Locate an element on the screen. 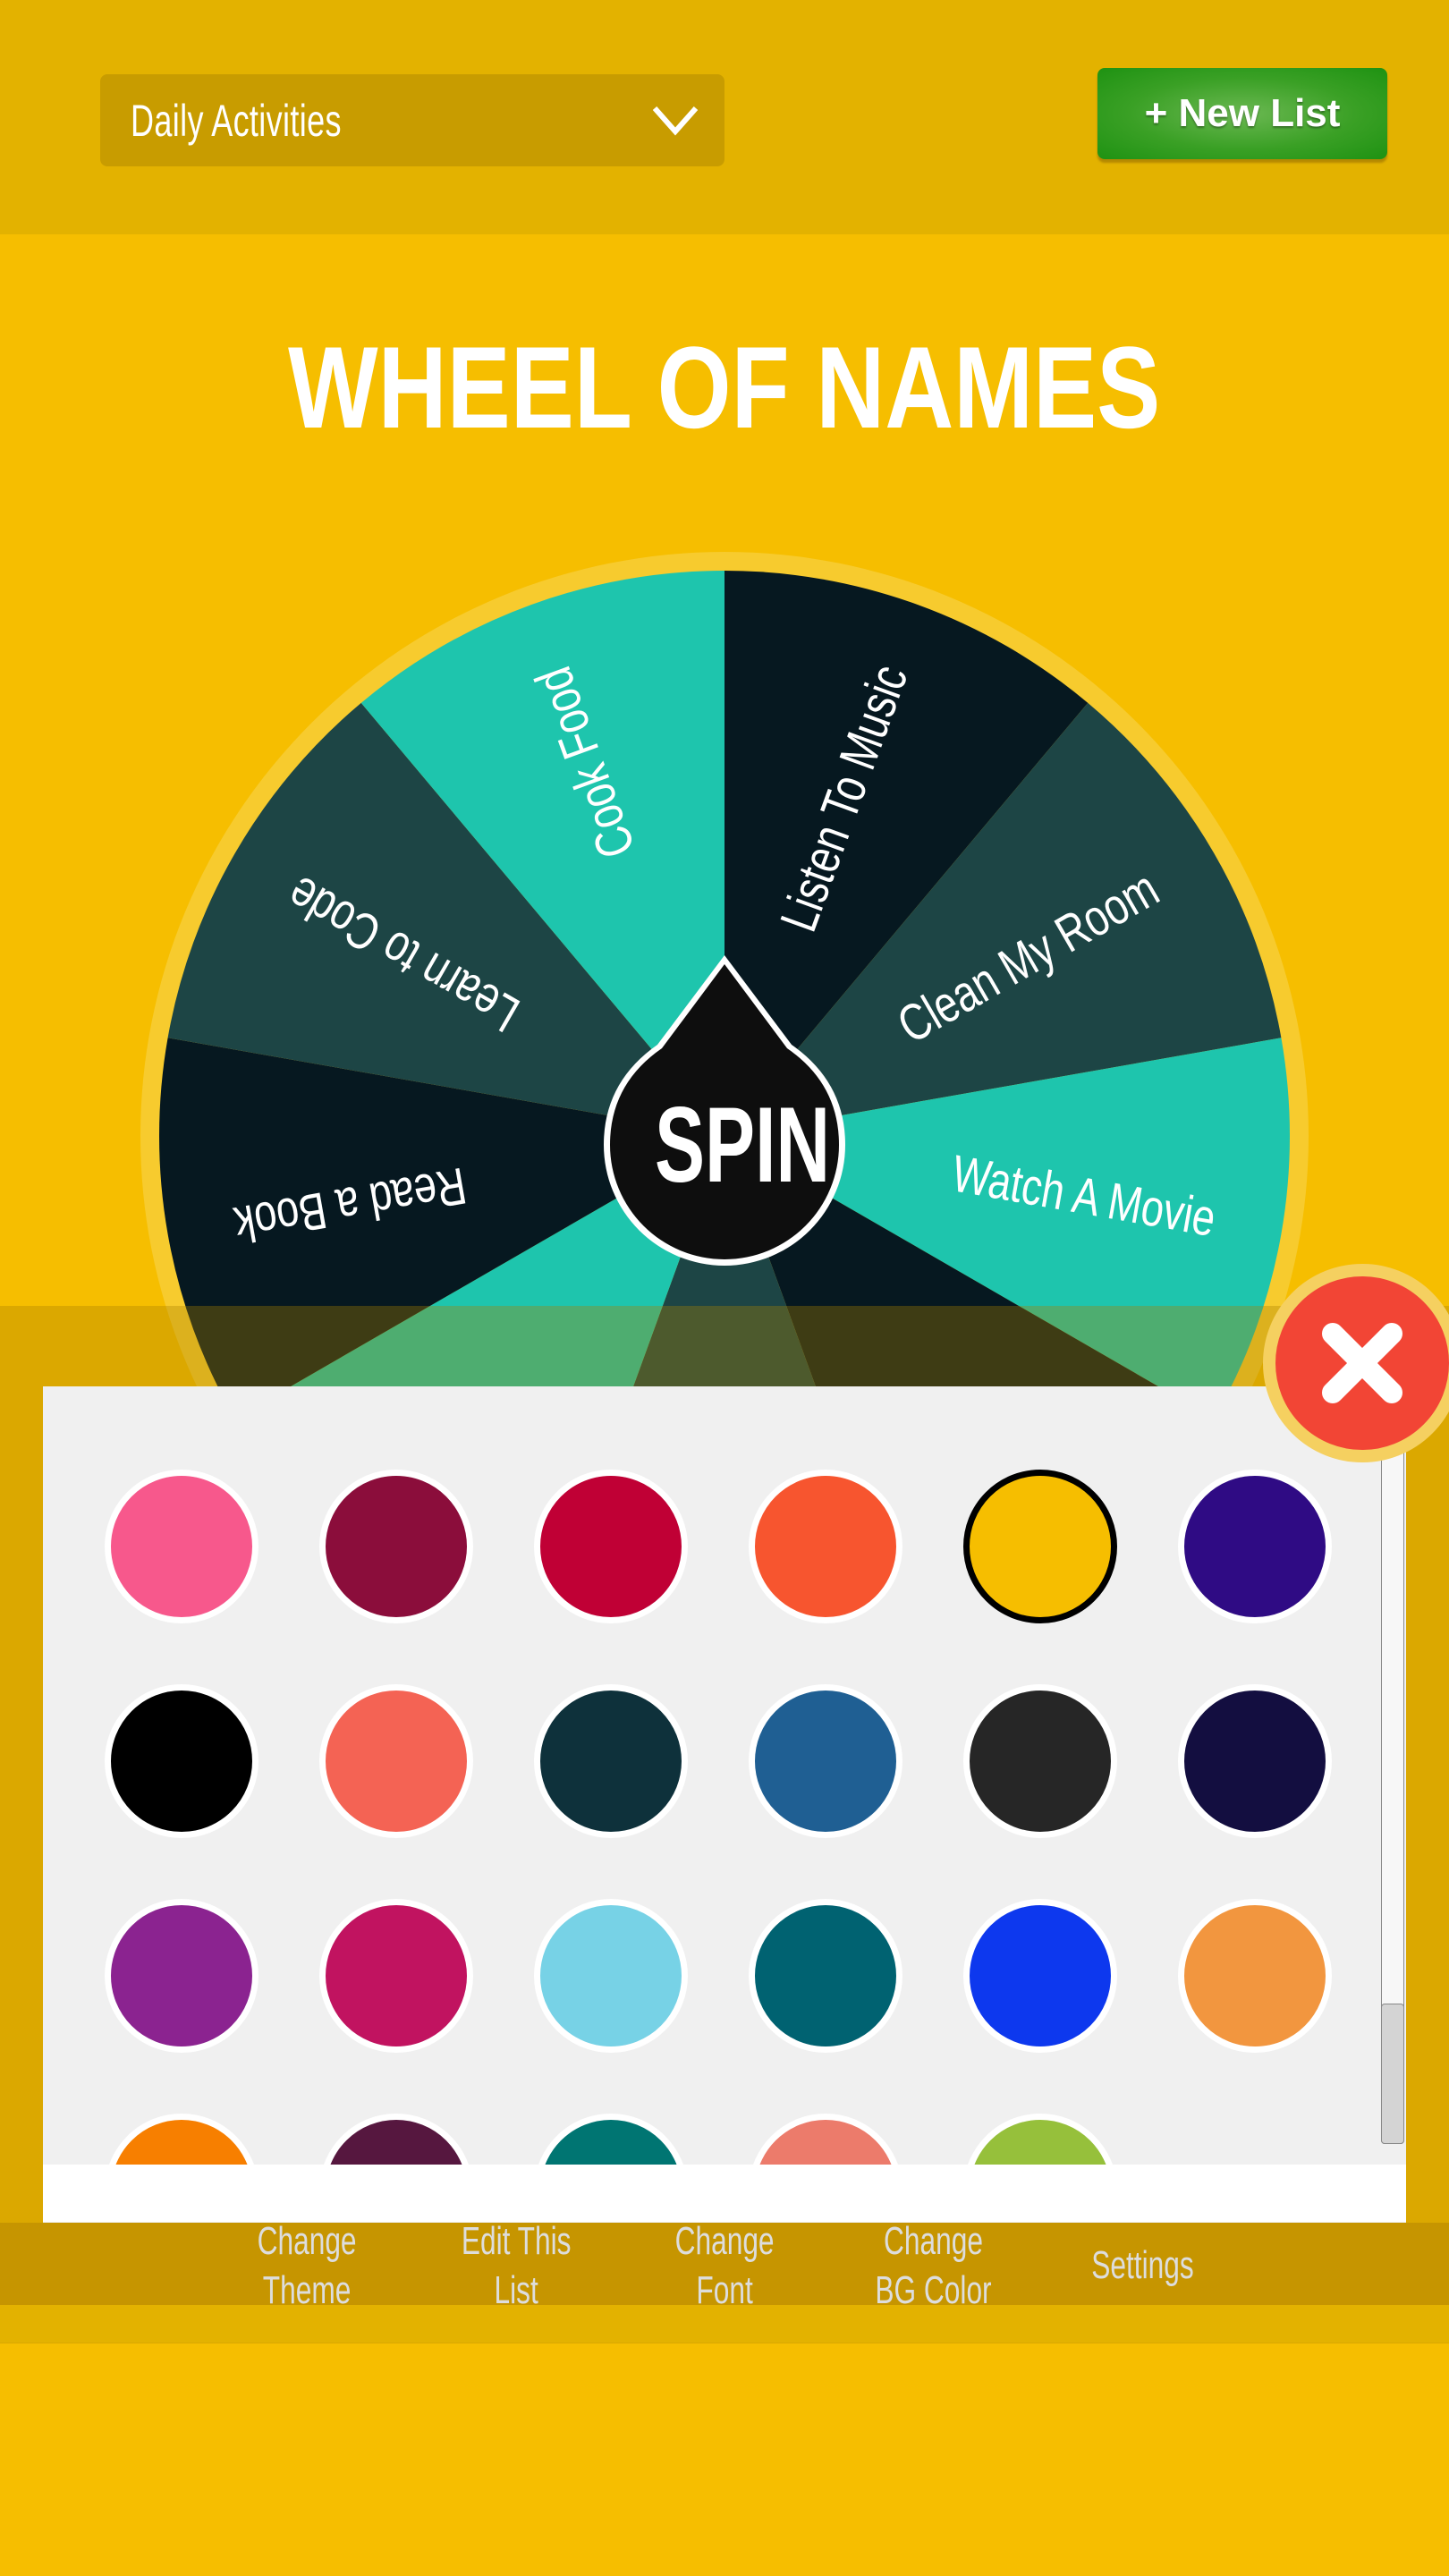  tab-change-font: Change Font is located at coordinates (724, 2265).